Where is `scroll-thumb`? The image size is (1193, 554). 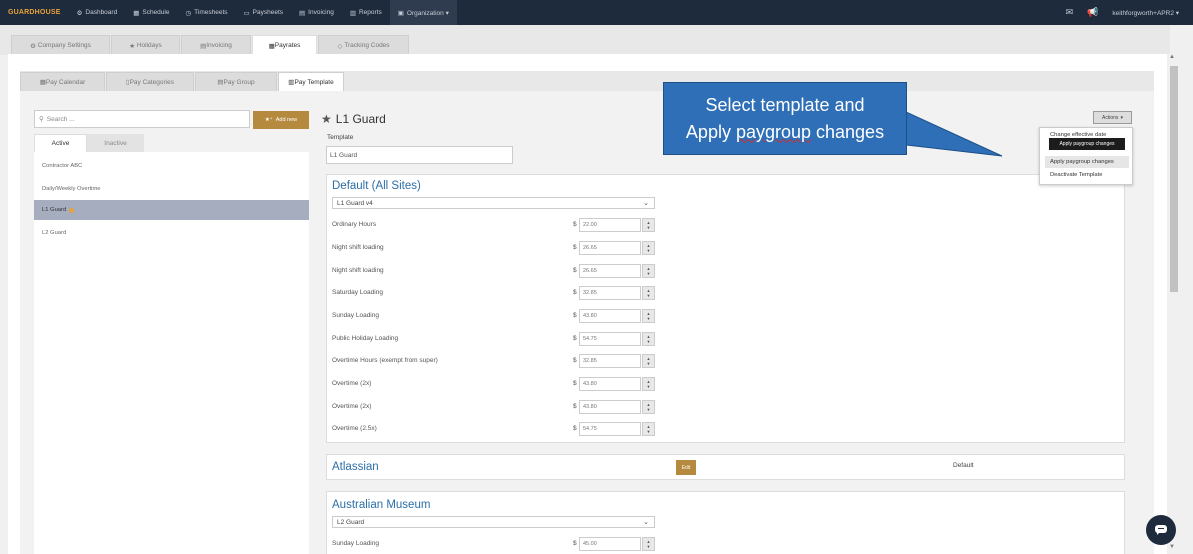 scroll-thumb is located at coordinates (1174, 179).